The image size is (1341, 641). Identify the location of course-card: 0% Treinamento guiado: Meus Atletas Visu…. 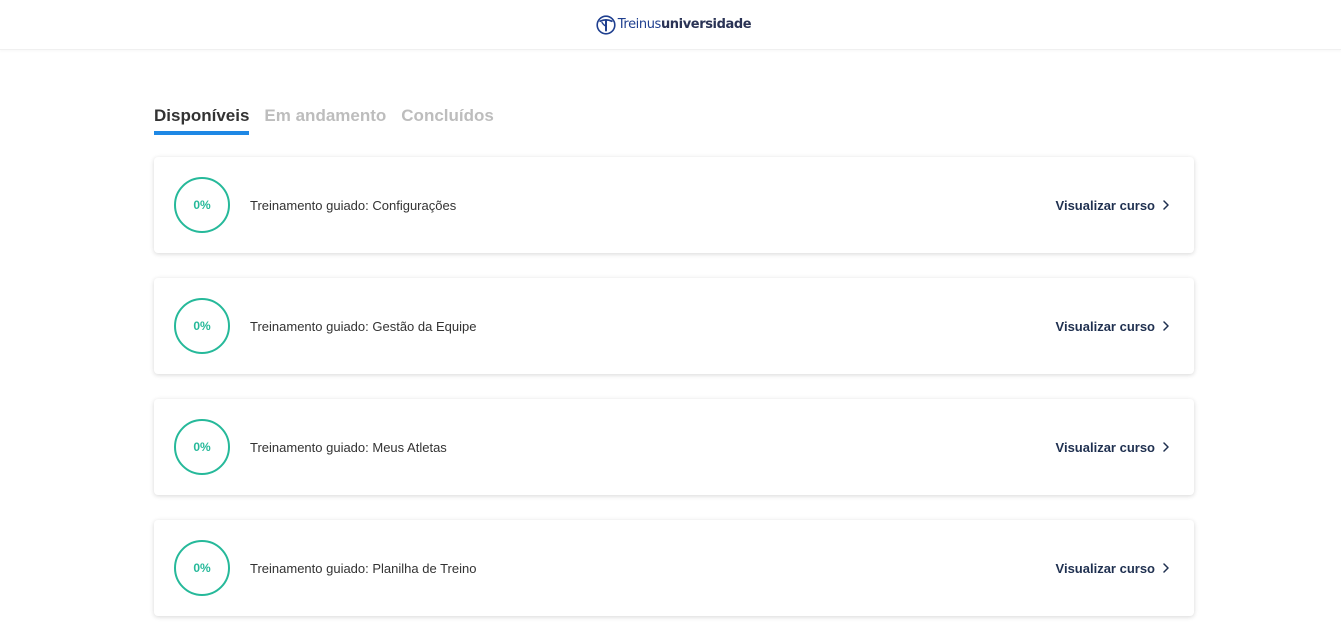
(674, 447).